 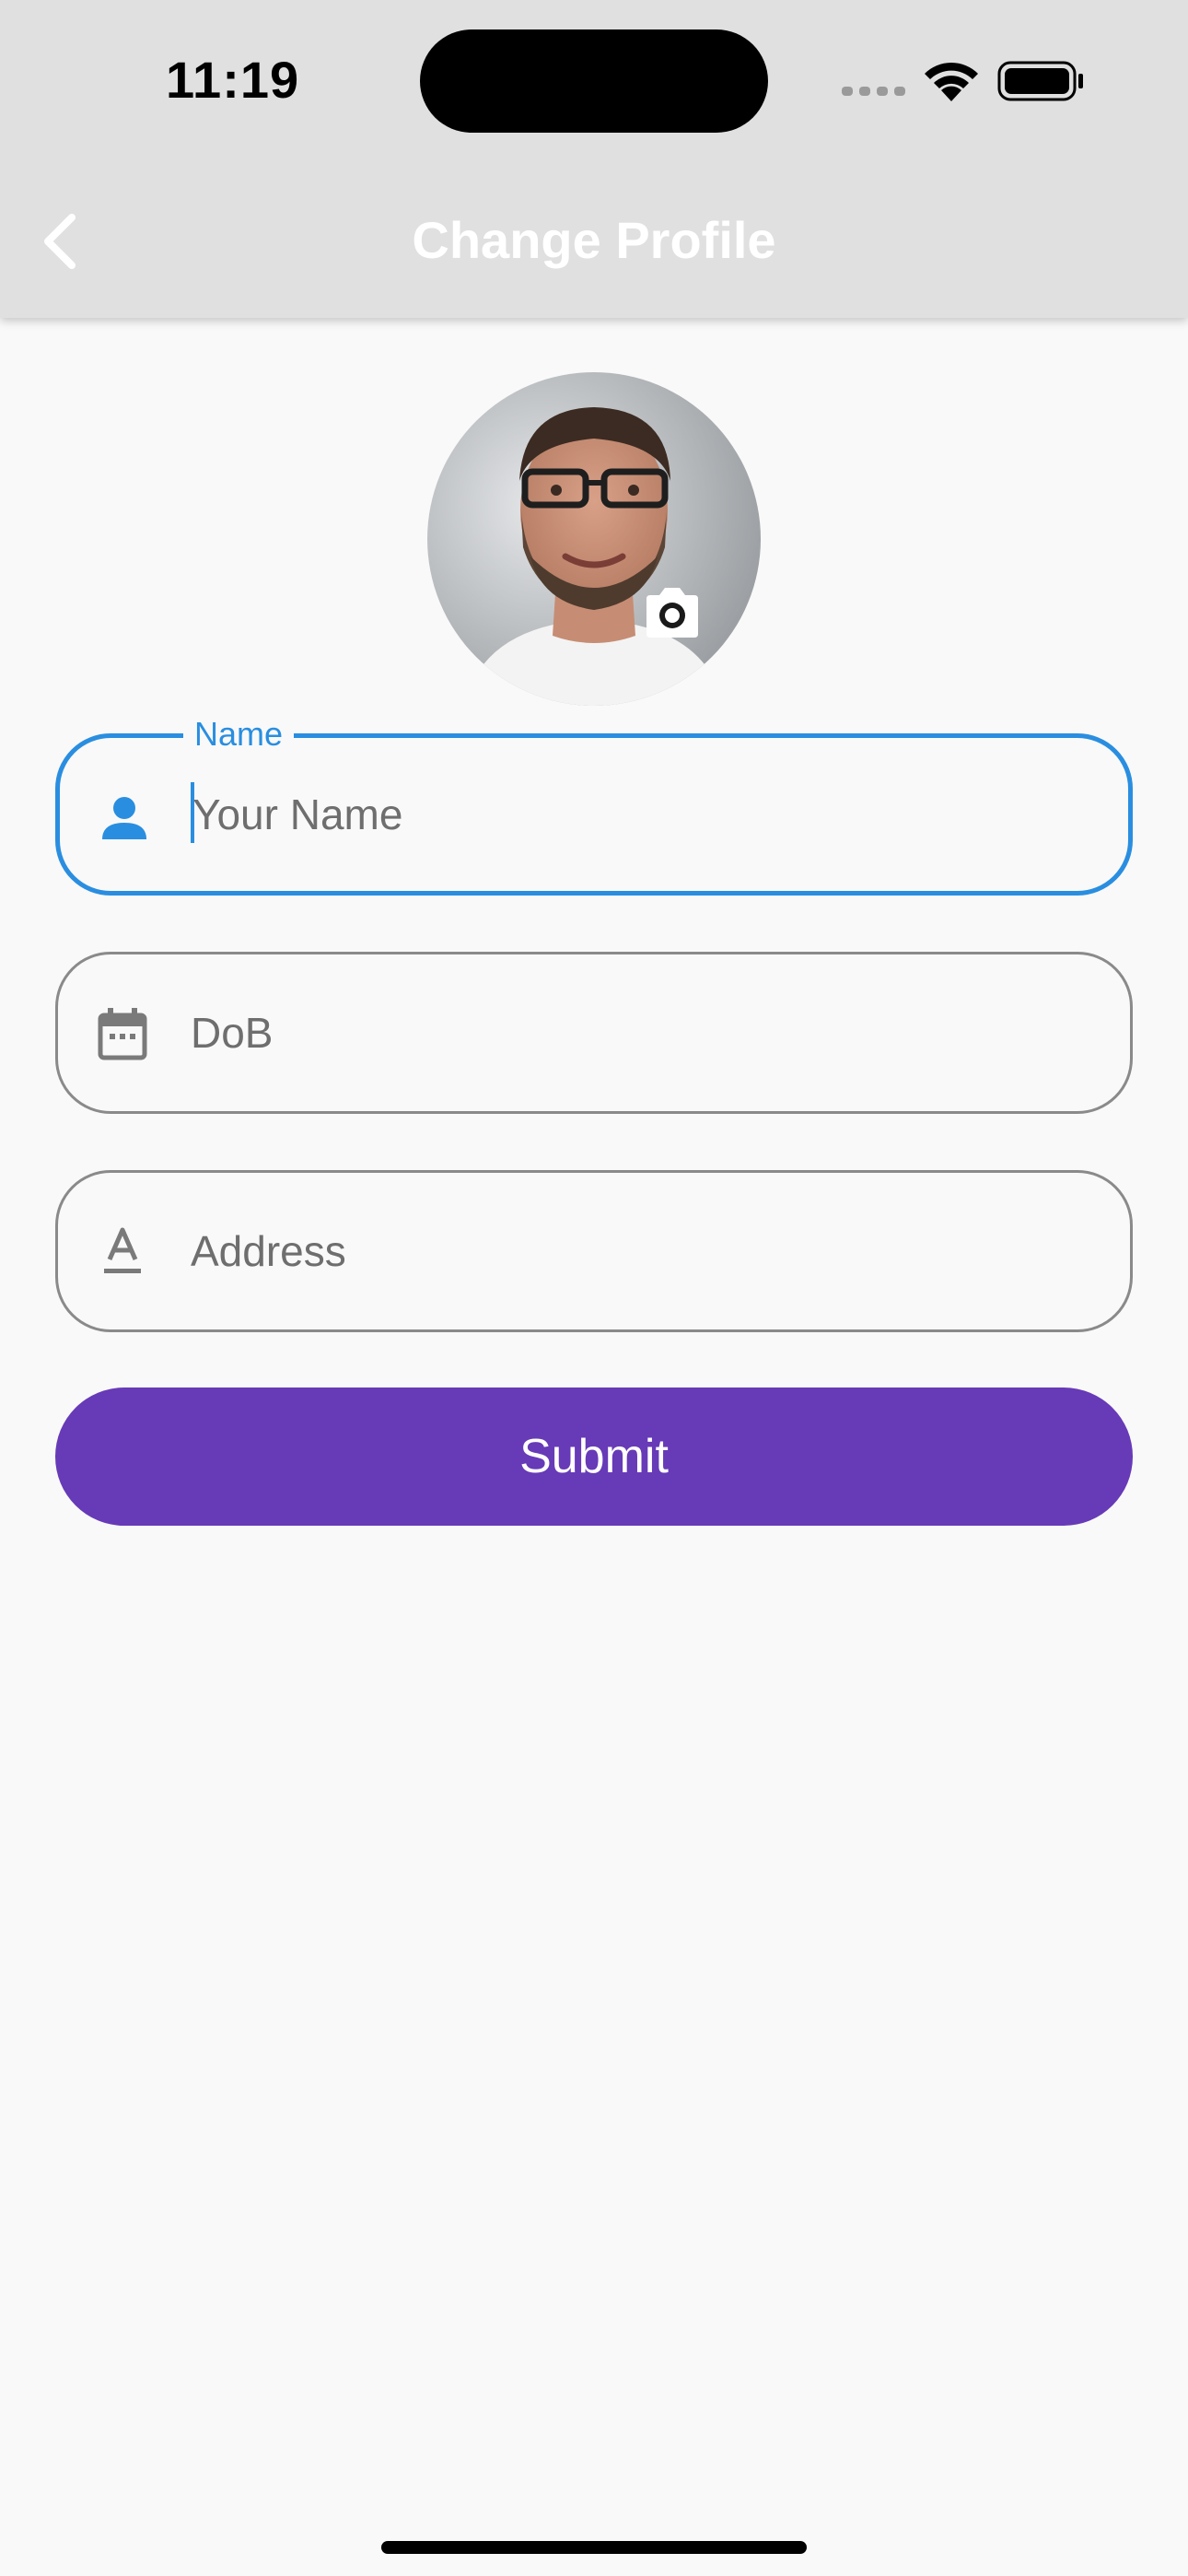 I want to click on address-field: Address, so click(x=594, y=1251).